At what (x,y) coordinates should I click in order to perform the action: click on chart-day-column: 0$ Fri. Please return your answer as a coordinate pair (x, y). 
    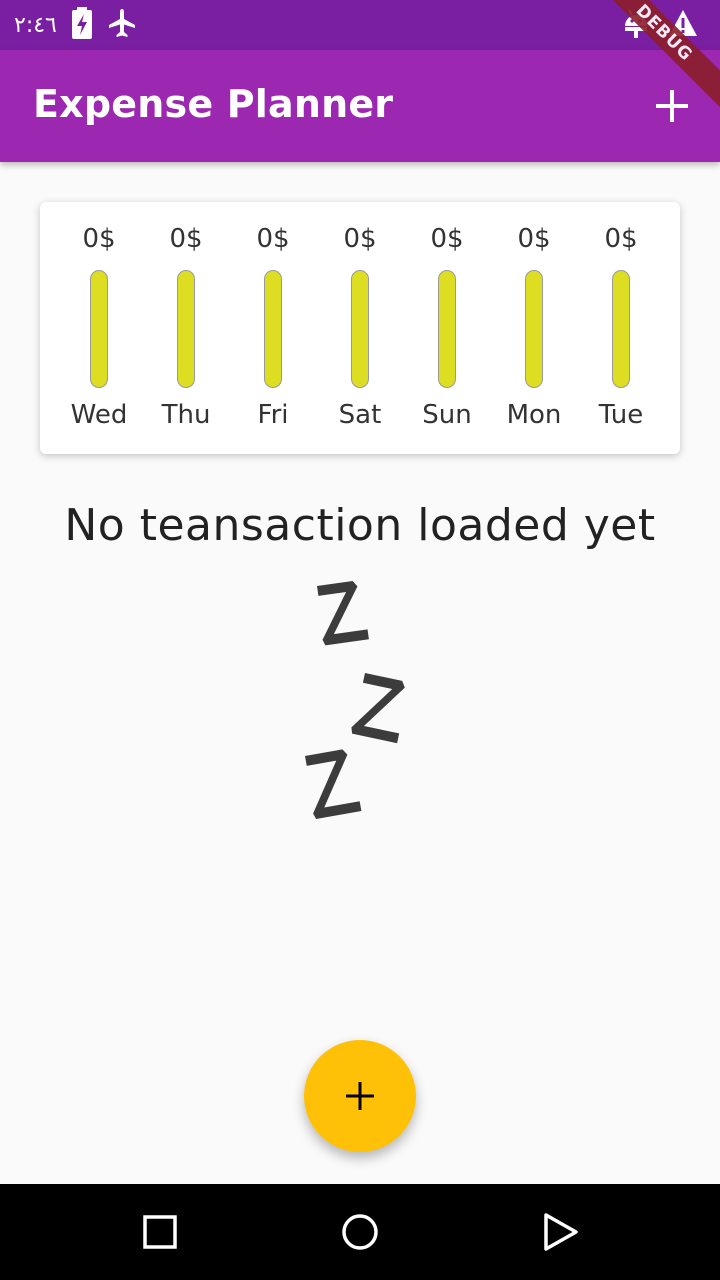
    Looking at the image, I should click on (273, 332).